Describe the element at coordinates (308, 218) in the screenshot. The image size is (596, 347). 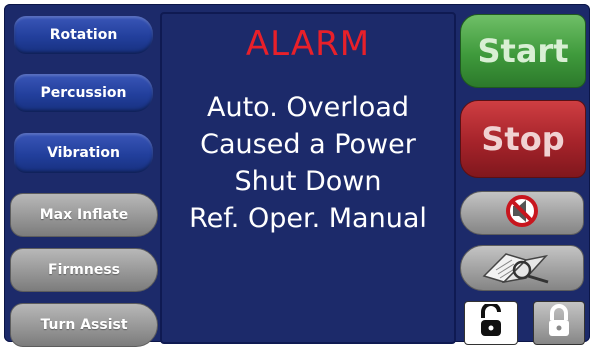
I see `alarm-message-line: Ref. Oper. Manual` at that location.